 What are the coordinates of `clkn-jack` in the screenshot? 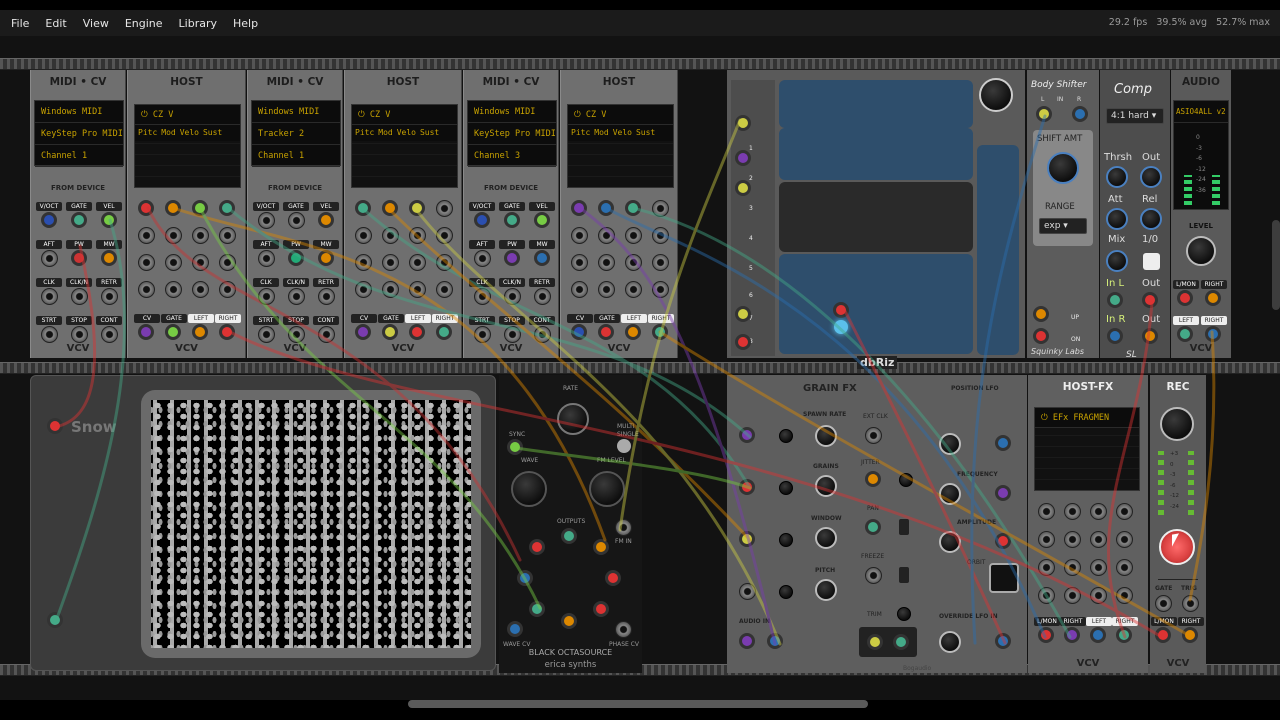 It's located at (79, 296).